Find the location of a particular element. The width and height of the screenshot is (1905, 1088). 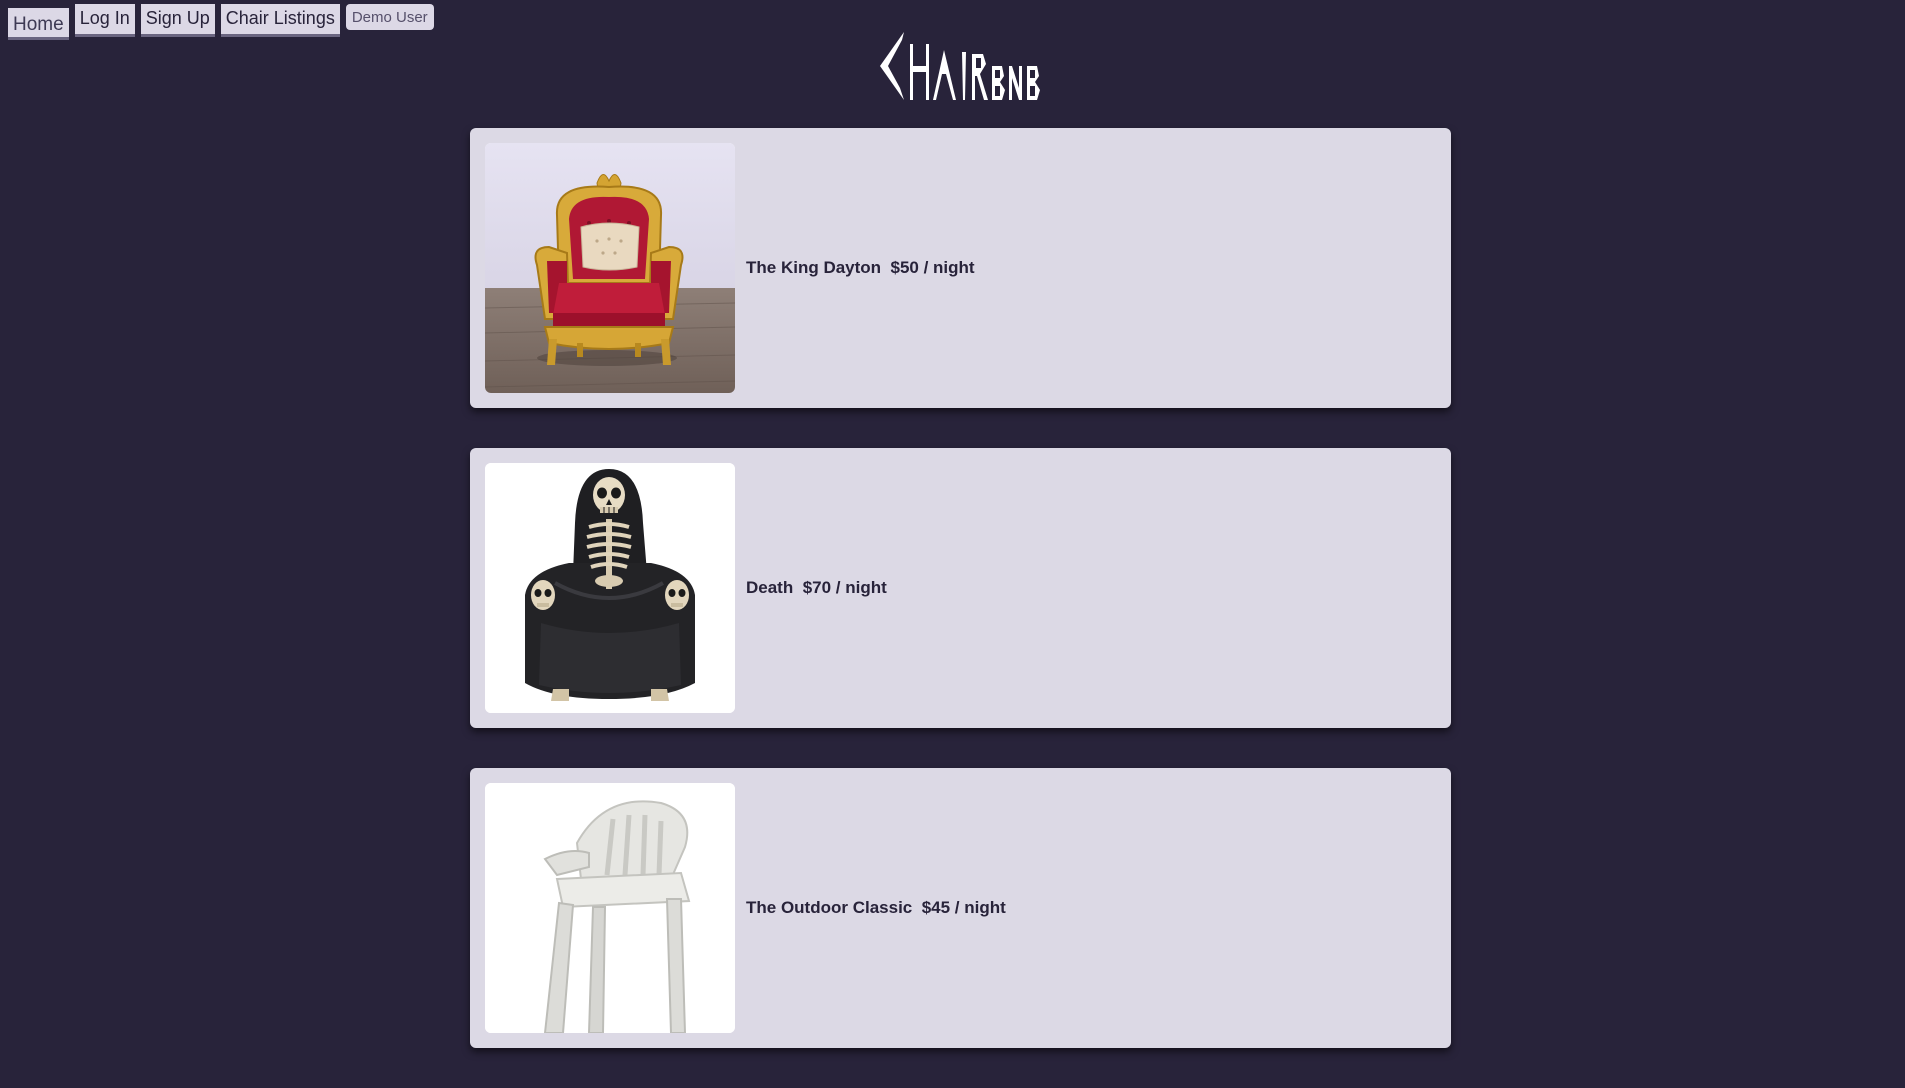

listing-card: The Outdoor Classic $45 / night is located at coordinates (960, 908).